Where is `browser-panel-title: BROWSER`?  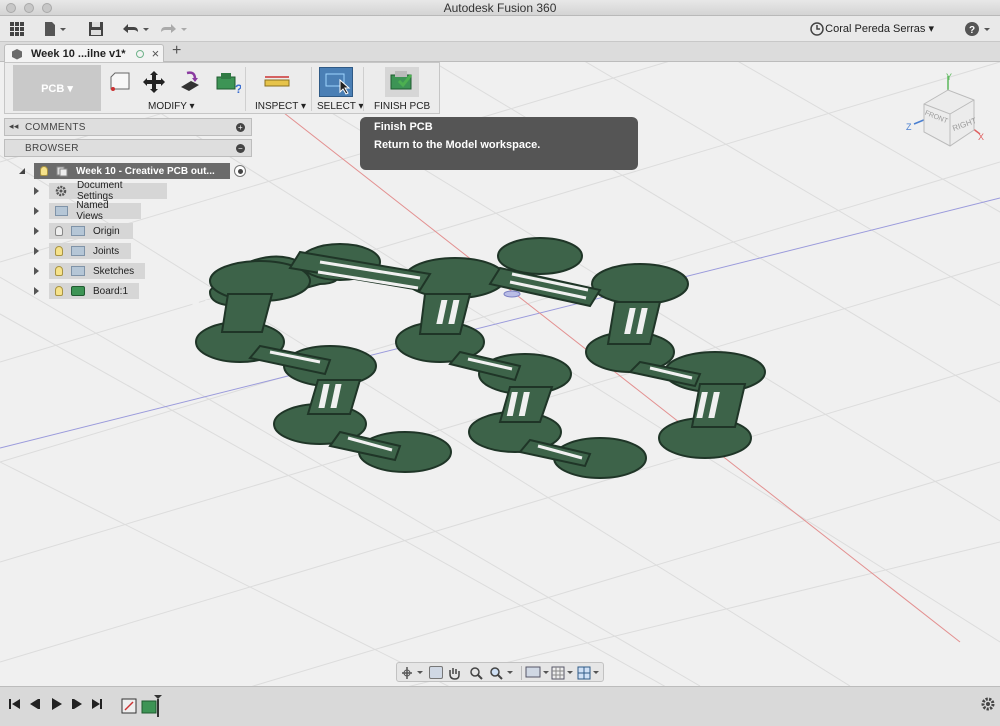
browser-panel-title: BROWSER is located at coordinates (52, 148).